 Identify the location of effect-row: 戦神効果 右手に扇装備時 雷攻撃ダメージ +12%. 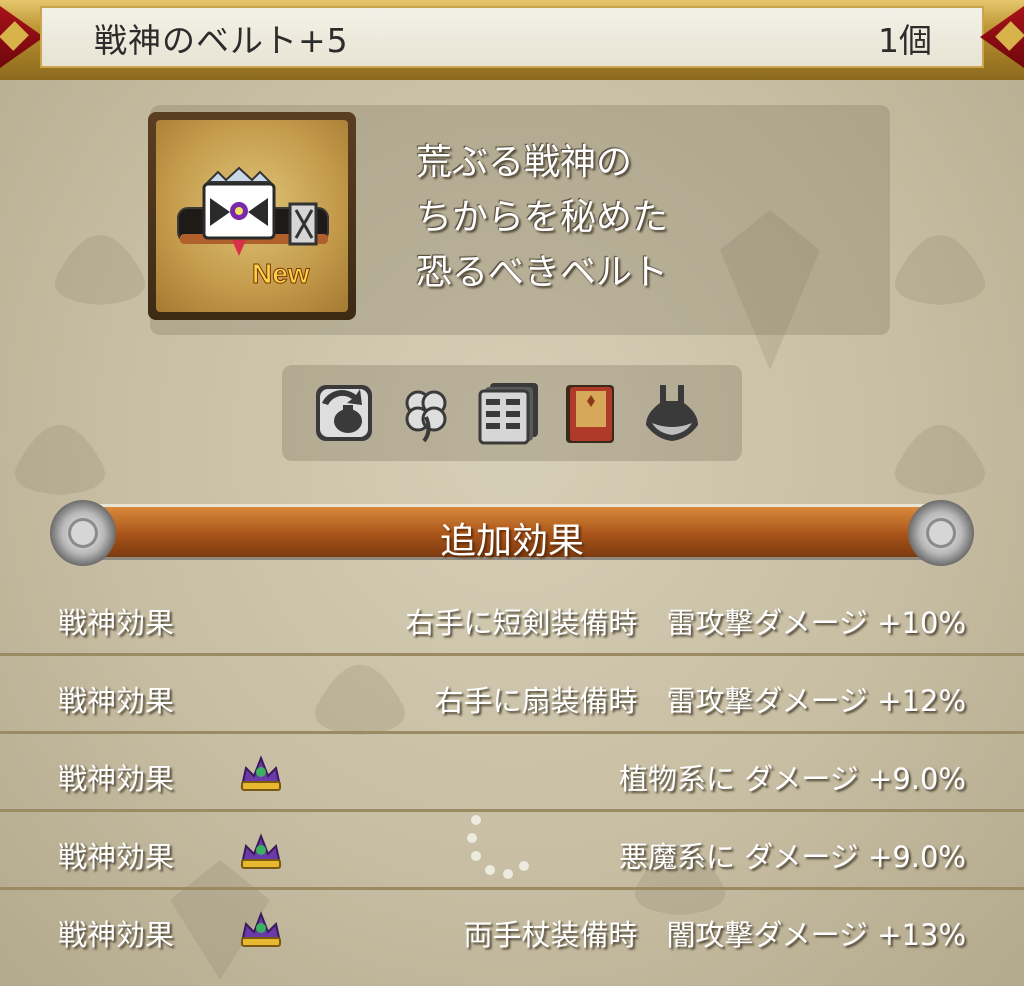
(512, 695).